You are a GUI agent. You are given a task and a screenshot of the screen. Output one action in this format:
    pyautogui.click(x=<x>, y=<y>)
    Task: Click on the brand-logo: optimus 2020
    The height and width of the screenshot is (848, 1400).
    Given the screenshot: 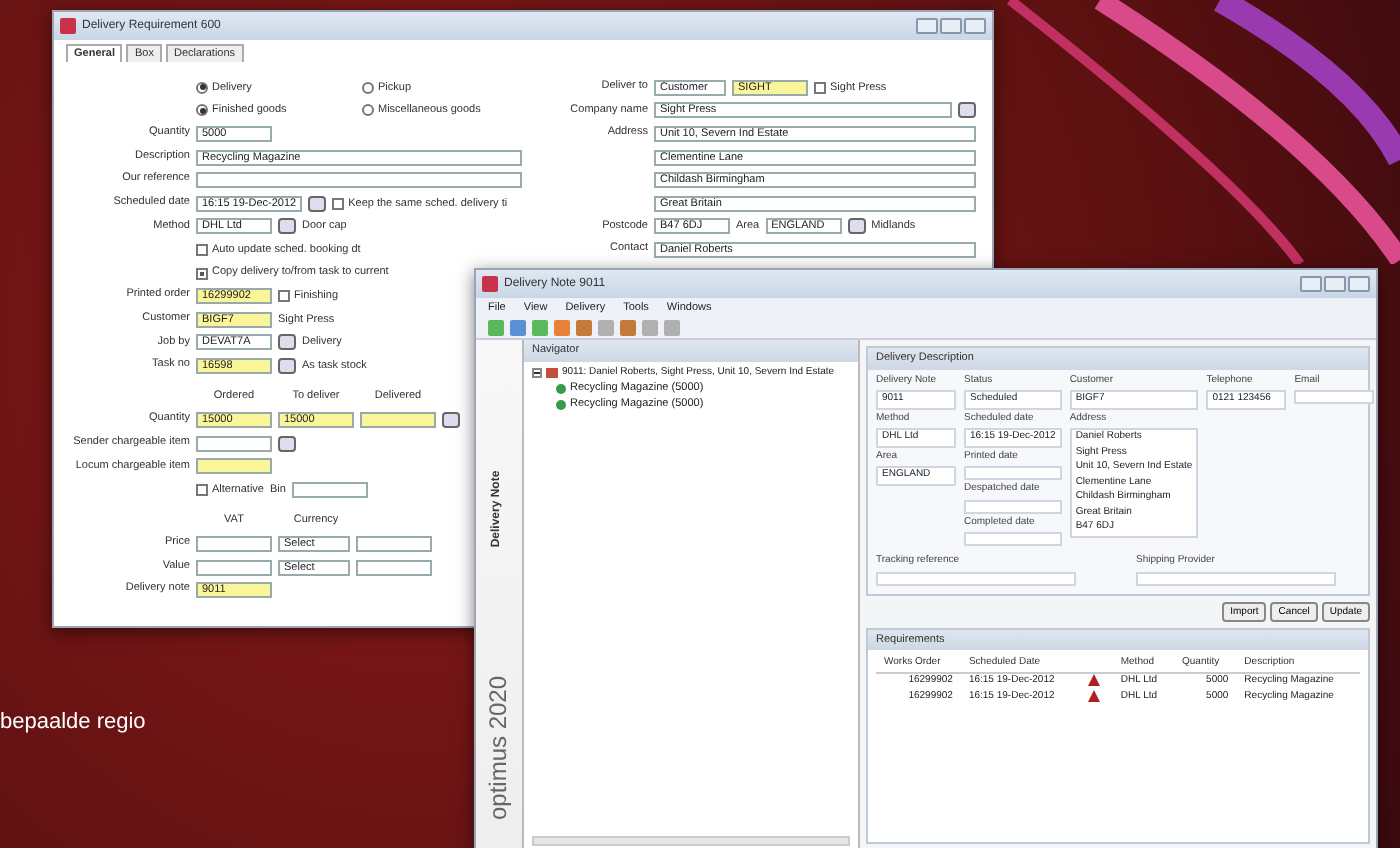 What is the action you would take?
    pyautogui.click(x=499, y=748)
    